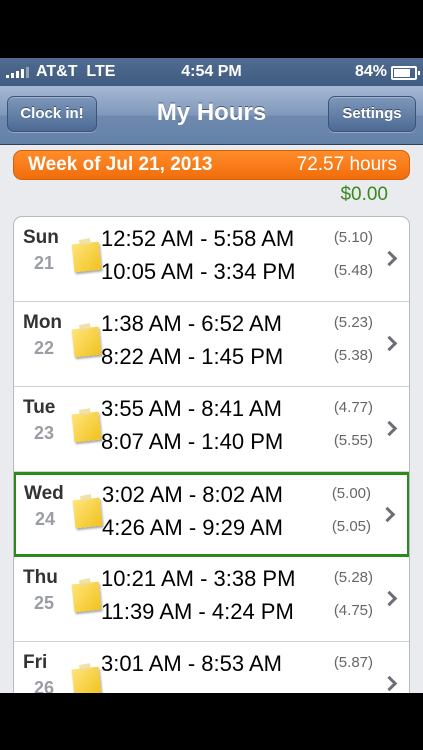 The image size is (423, 750). I want to click on day-name: Mon, so click(43, 322).